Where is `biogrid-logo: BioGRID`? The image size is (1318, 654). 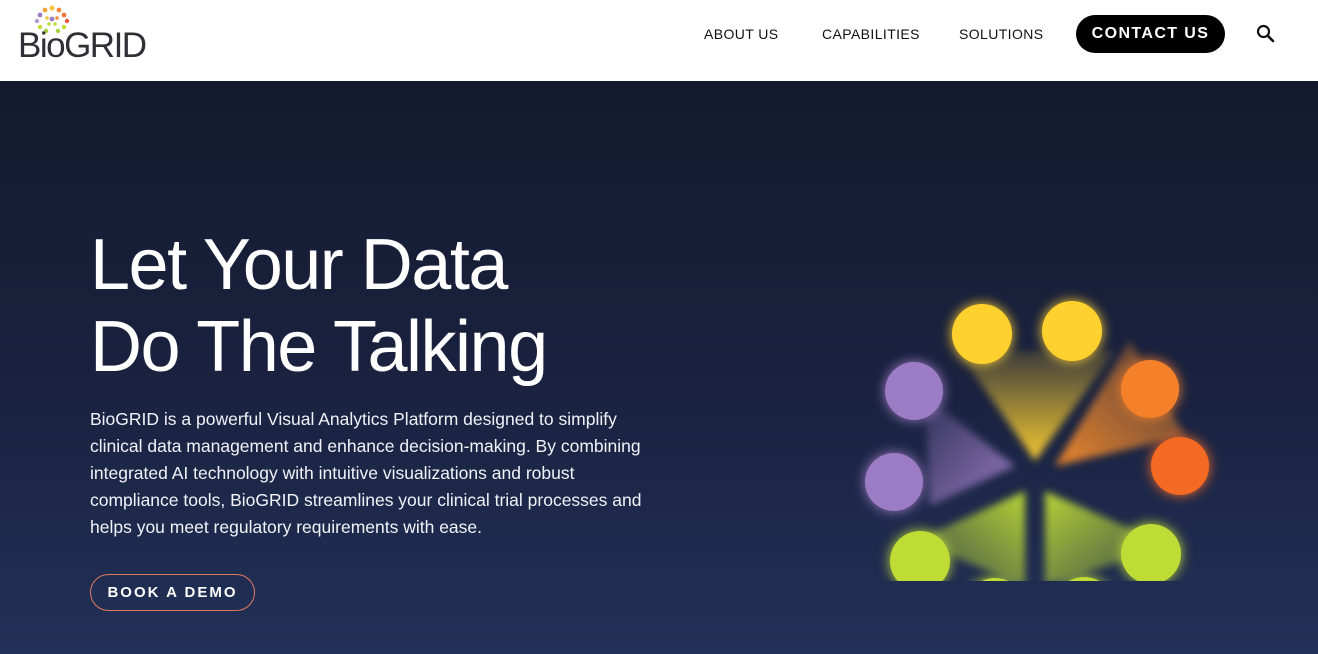
biogrid-logo: BioGRID is located at coordinates (83, 37).